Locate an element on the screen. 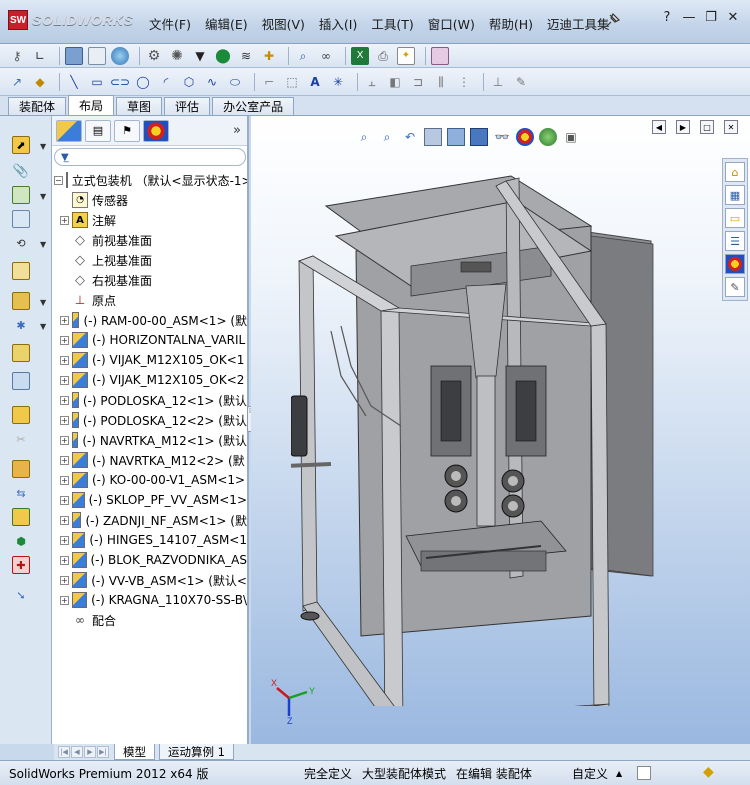 The height and width of the screenshot is (785, 750). solidworks-logo: SW SOLIDWORKS is located at coordinates (70, 20).